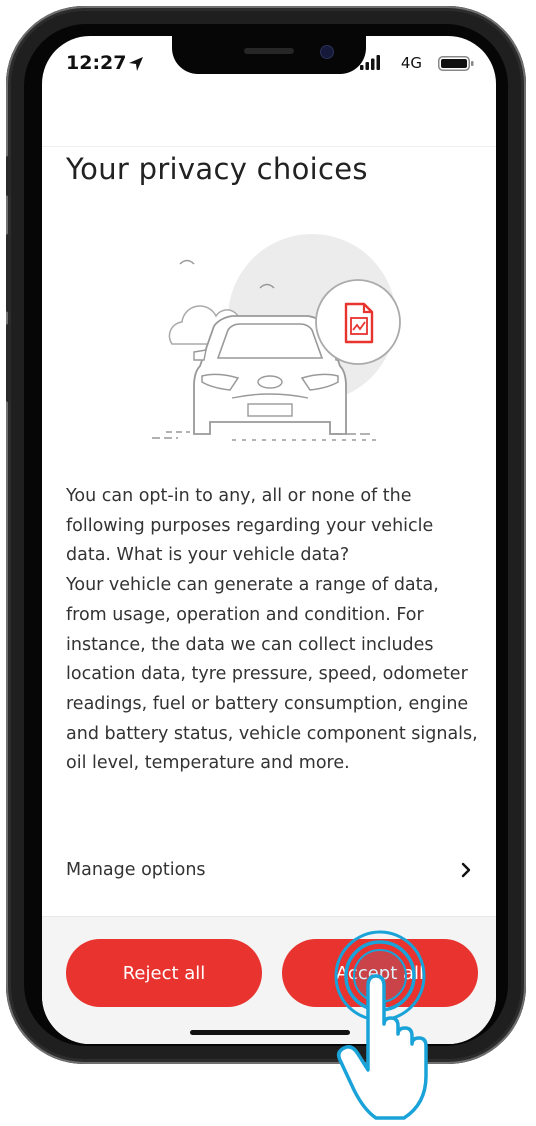 The height and width of the screenshot is (1126, 536). I want to click on page-title: Your privacy choices, so click(217, 169).